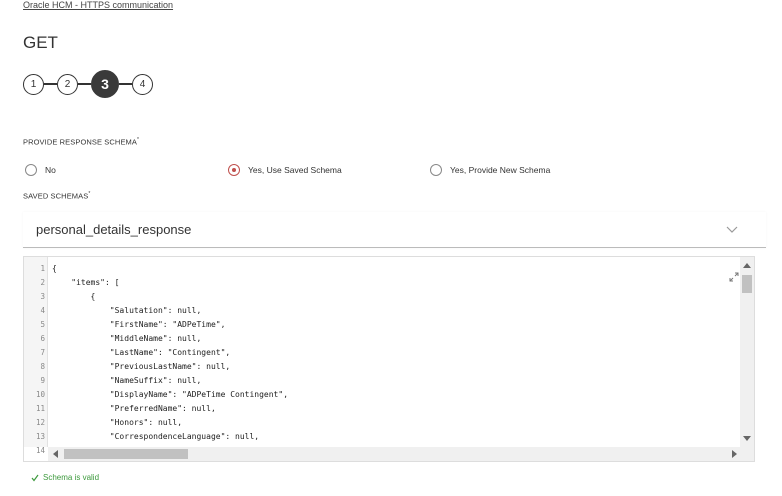 Image resolution: width=782 pixels, height=496 pixels. Describe the element at coordinates (114, 229) in the screenshot. I see `selected-schema-value: personal_details_response` at that location.